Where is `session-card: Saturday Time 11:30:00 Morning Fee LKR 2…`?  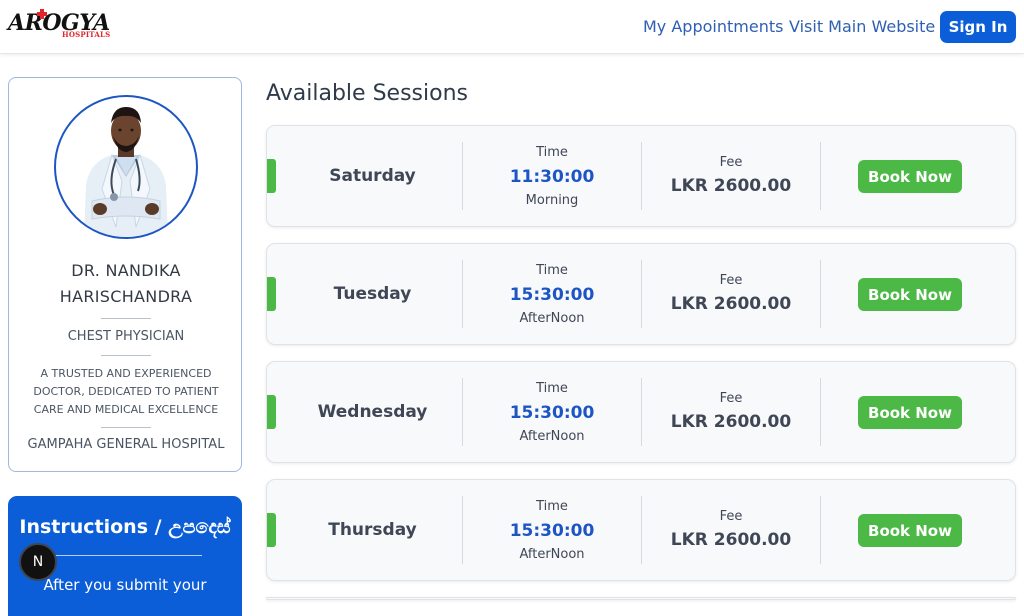
session-card: Saturday Time 11:30:00 Morning Fee LKR 2… is located at coordinates (641, 176).